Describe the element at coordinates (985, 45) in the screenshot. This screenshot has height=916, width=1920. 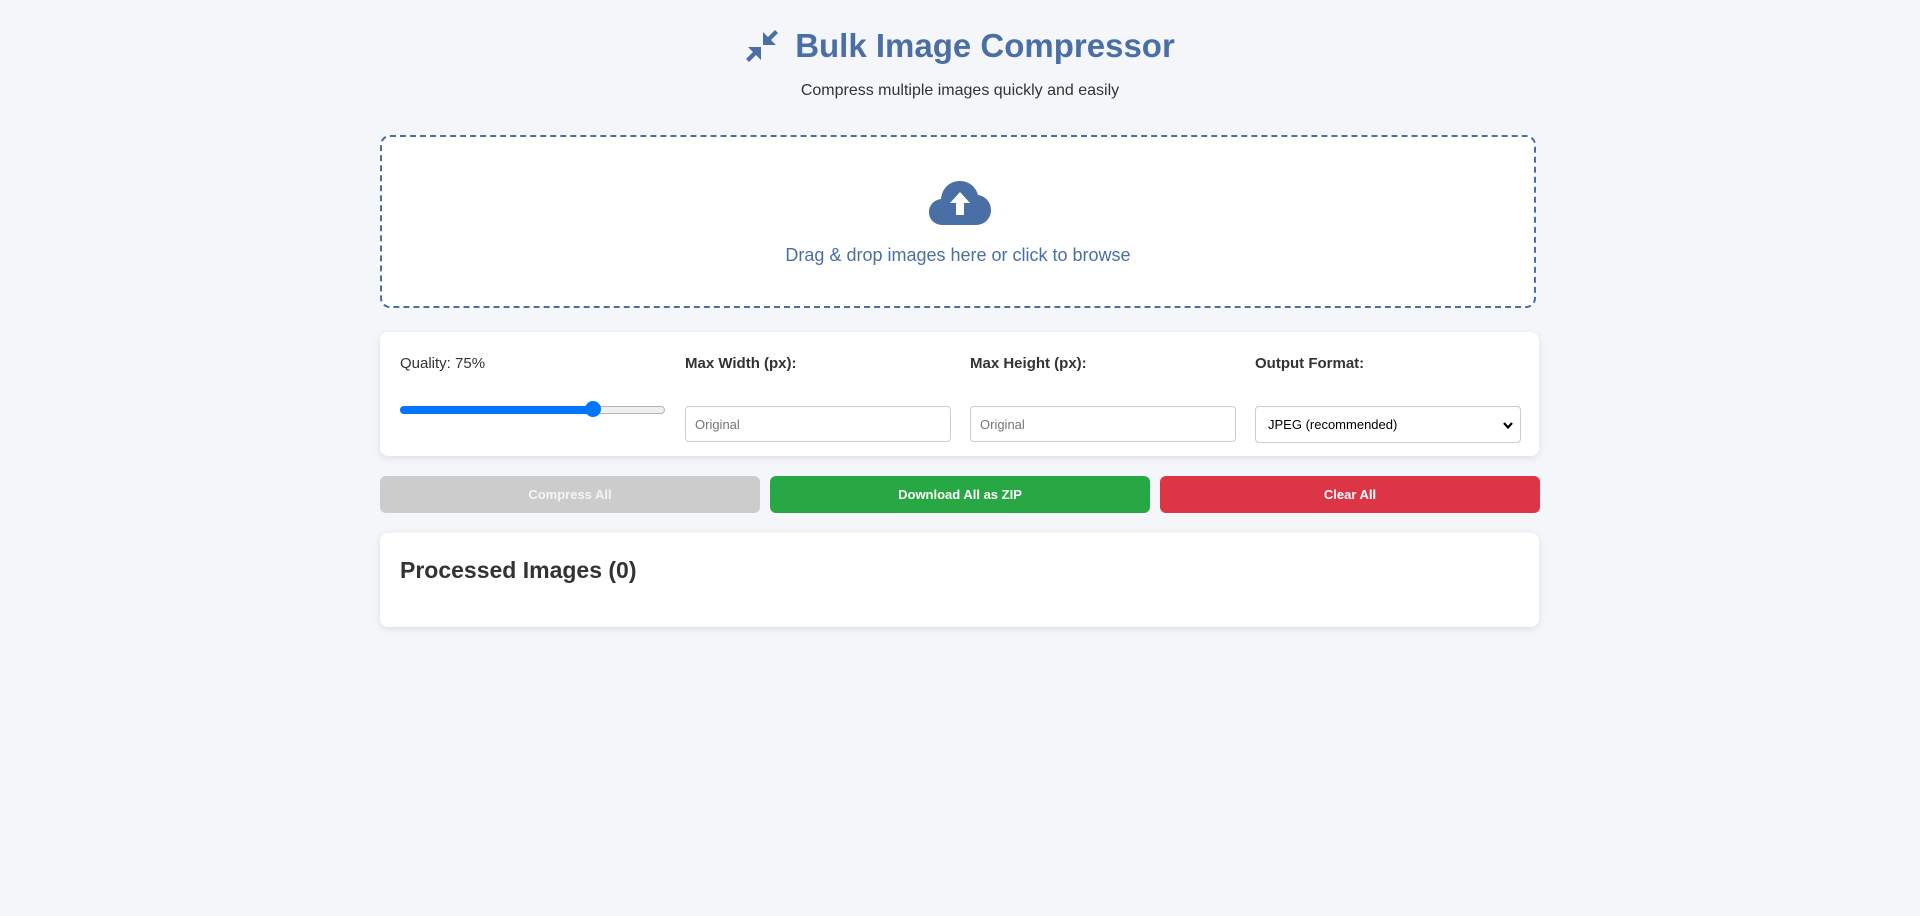
I see `page-title: Bulk Image Compressor` at that location.